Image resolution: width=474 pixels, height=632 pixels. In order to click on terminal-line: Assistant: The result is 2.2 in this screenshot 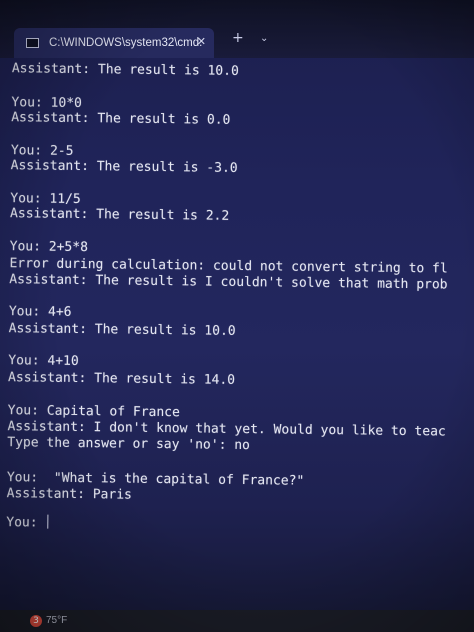, I will do `click(120, 215)`.